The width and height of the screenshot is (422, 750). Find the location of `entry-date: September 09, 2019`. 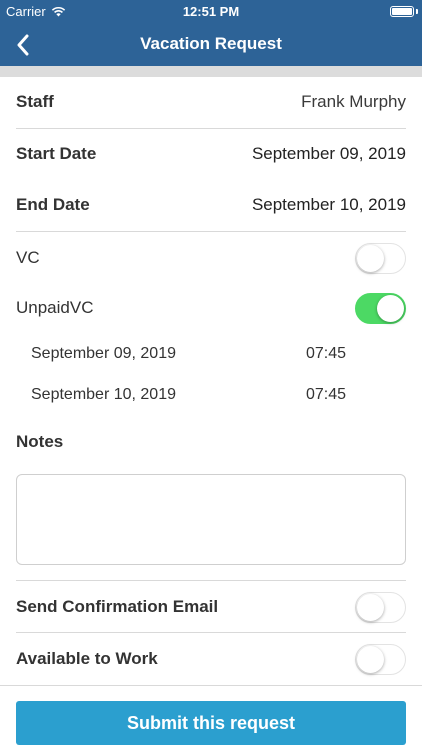

entry-date: September 09, 2019 is located at coordinates (103, 353).